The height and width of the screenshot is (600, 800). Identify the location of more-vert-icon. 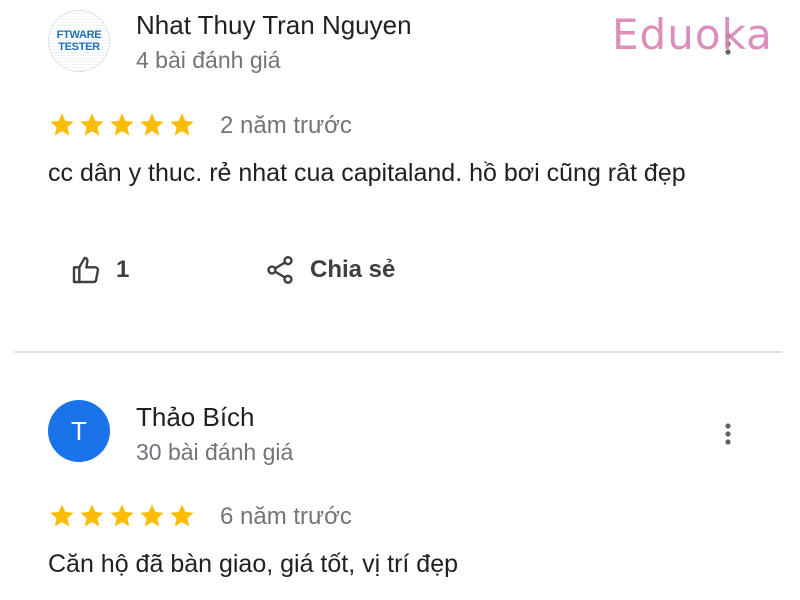
(728, 434).